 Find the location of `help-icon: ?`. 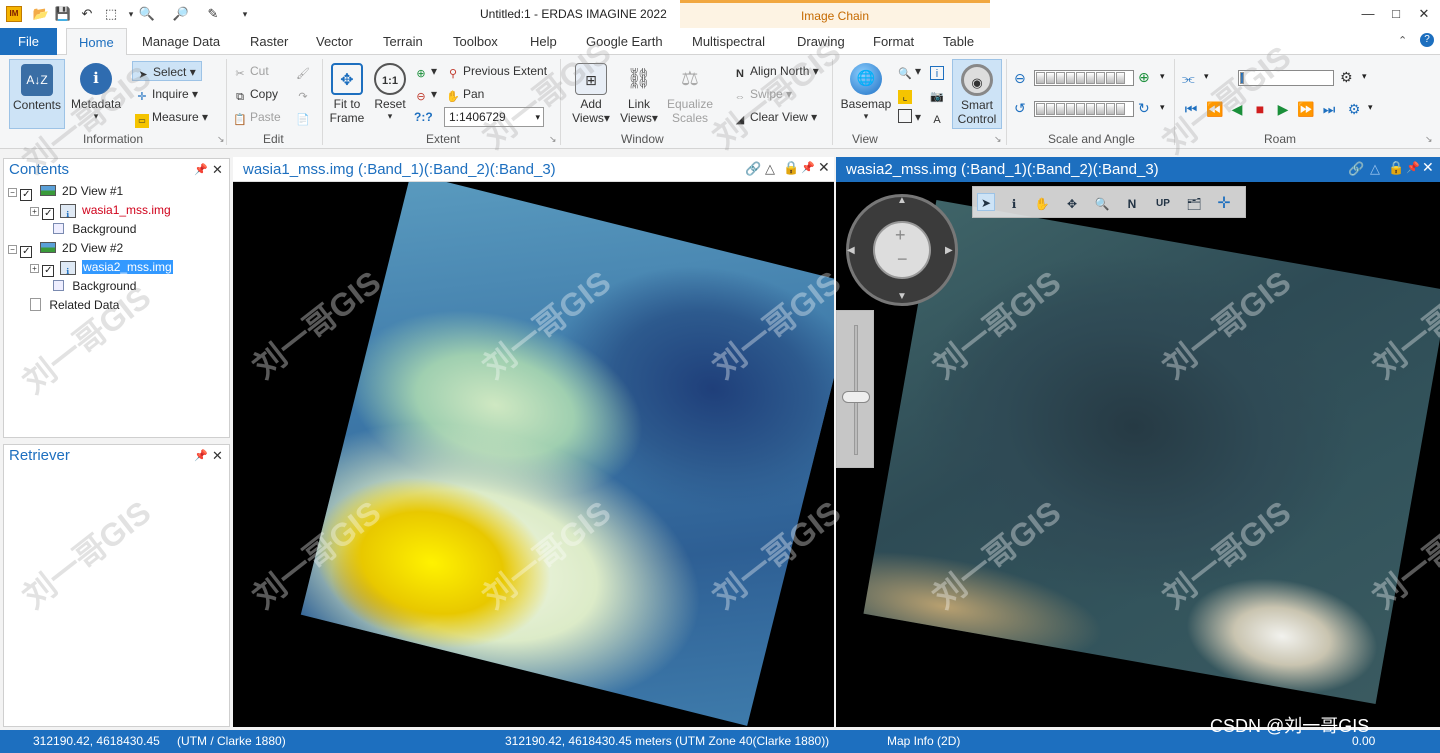

help-icon: ? is located at coordinates (1427, 40).